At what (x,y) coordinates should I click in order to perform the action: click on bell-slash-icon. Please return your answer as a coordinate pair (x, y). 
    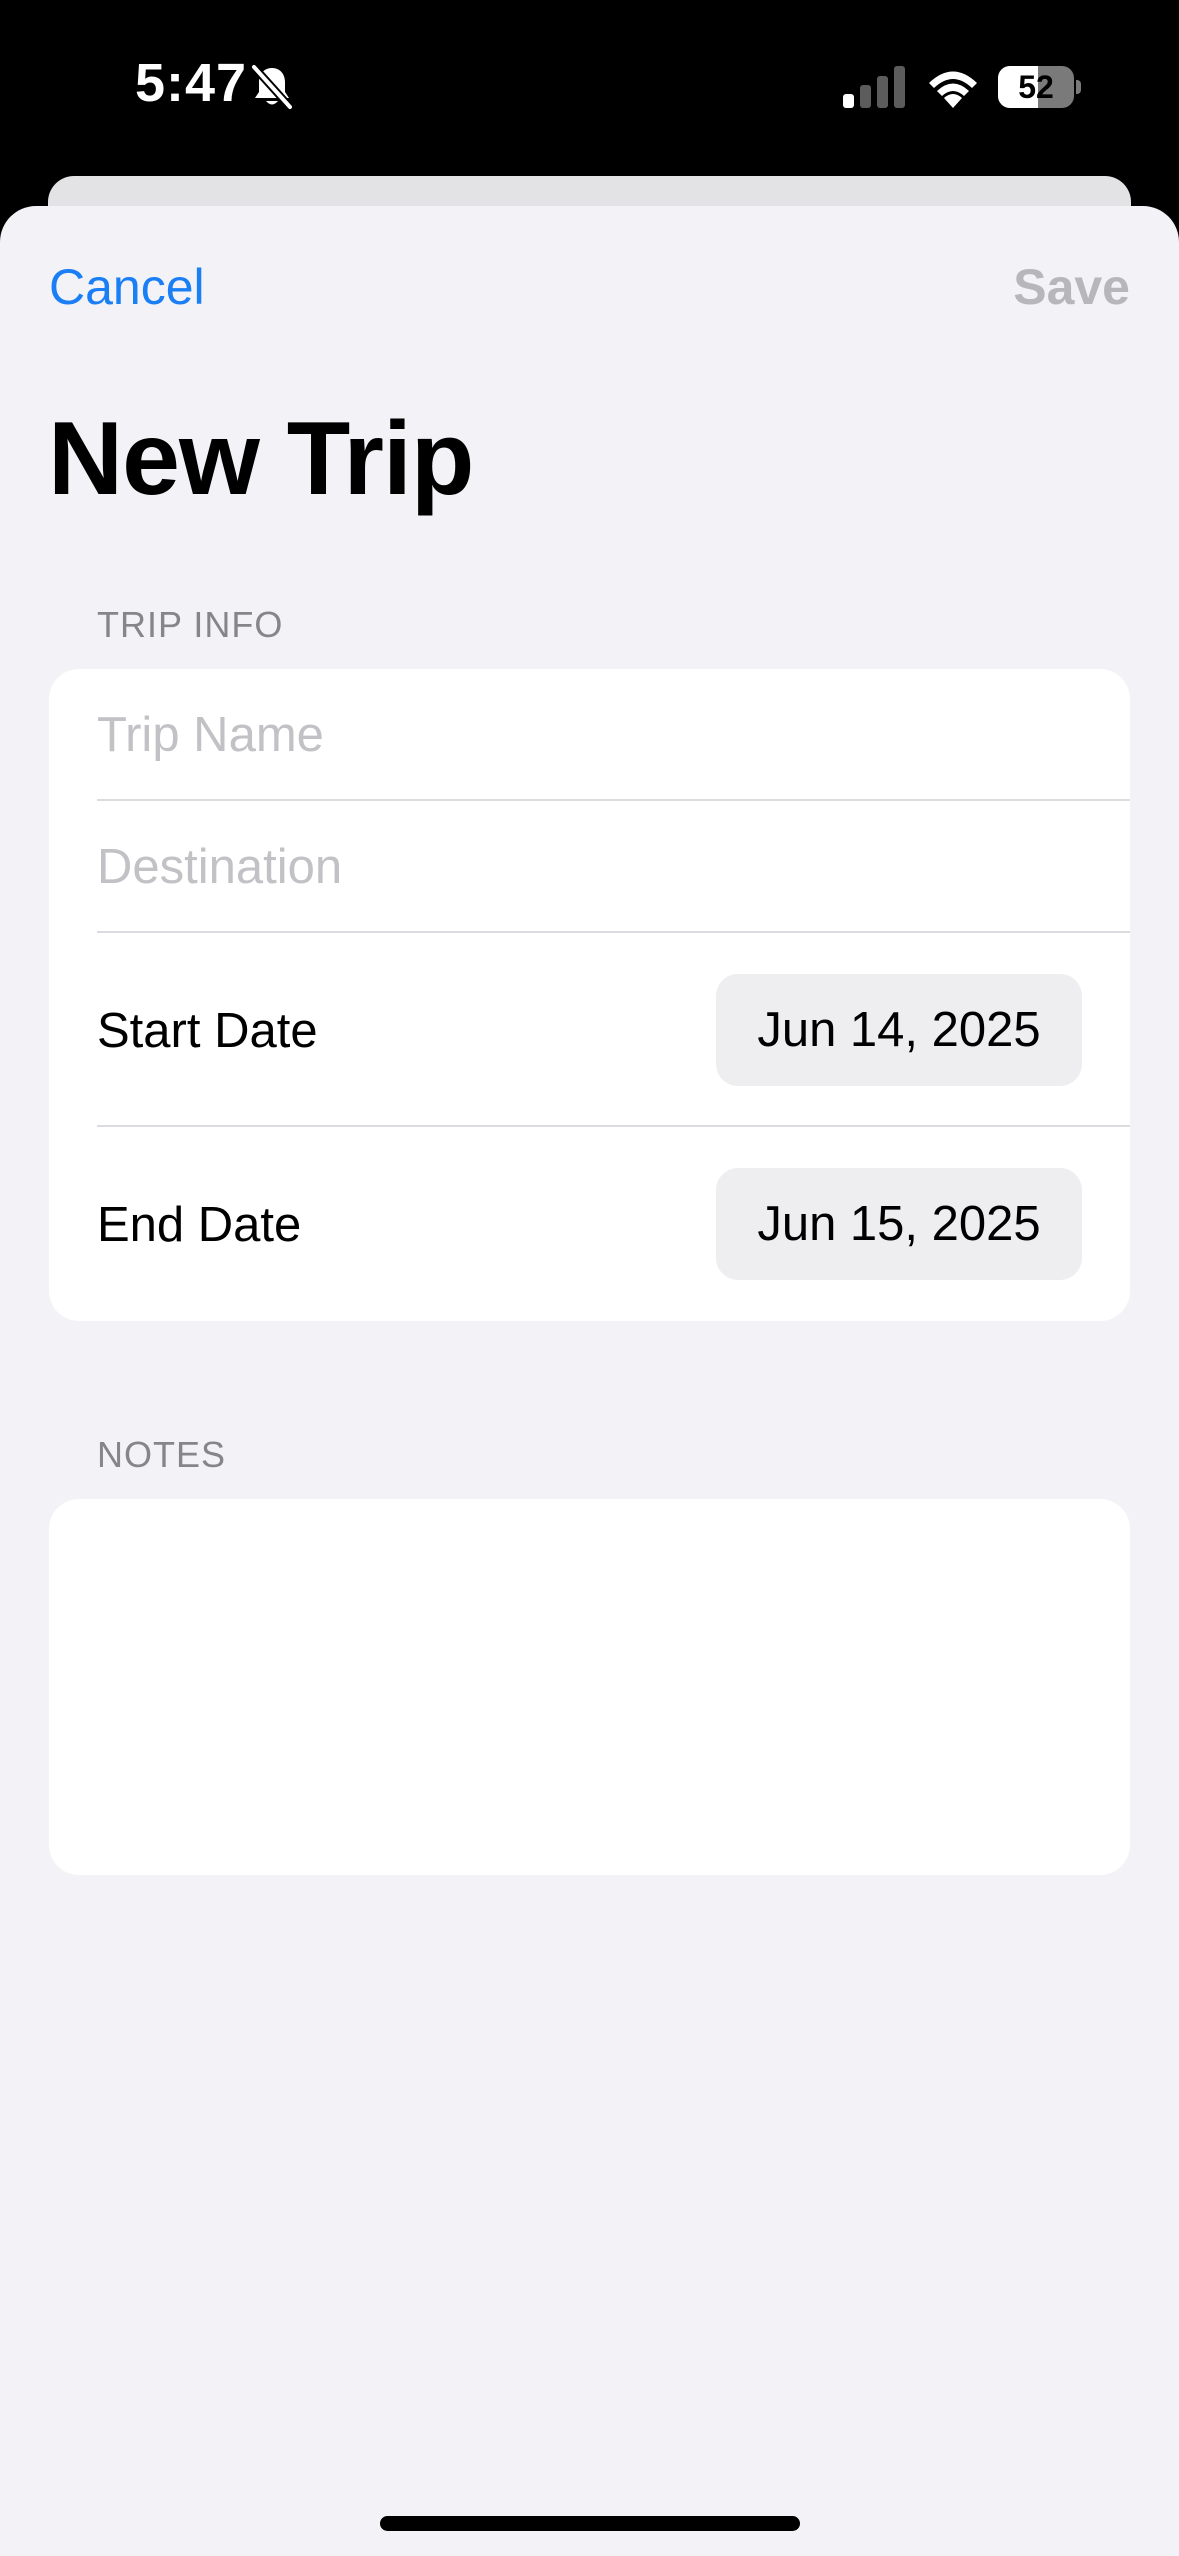
    Looking at the image, I should click on (272, 87).